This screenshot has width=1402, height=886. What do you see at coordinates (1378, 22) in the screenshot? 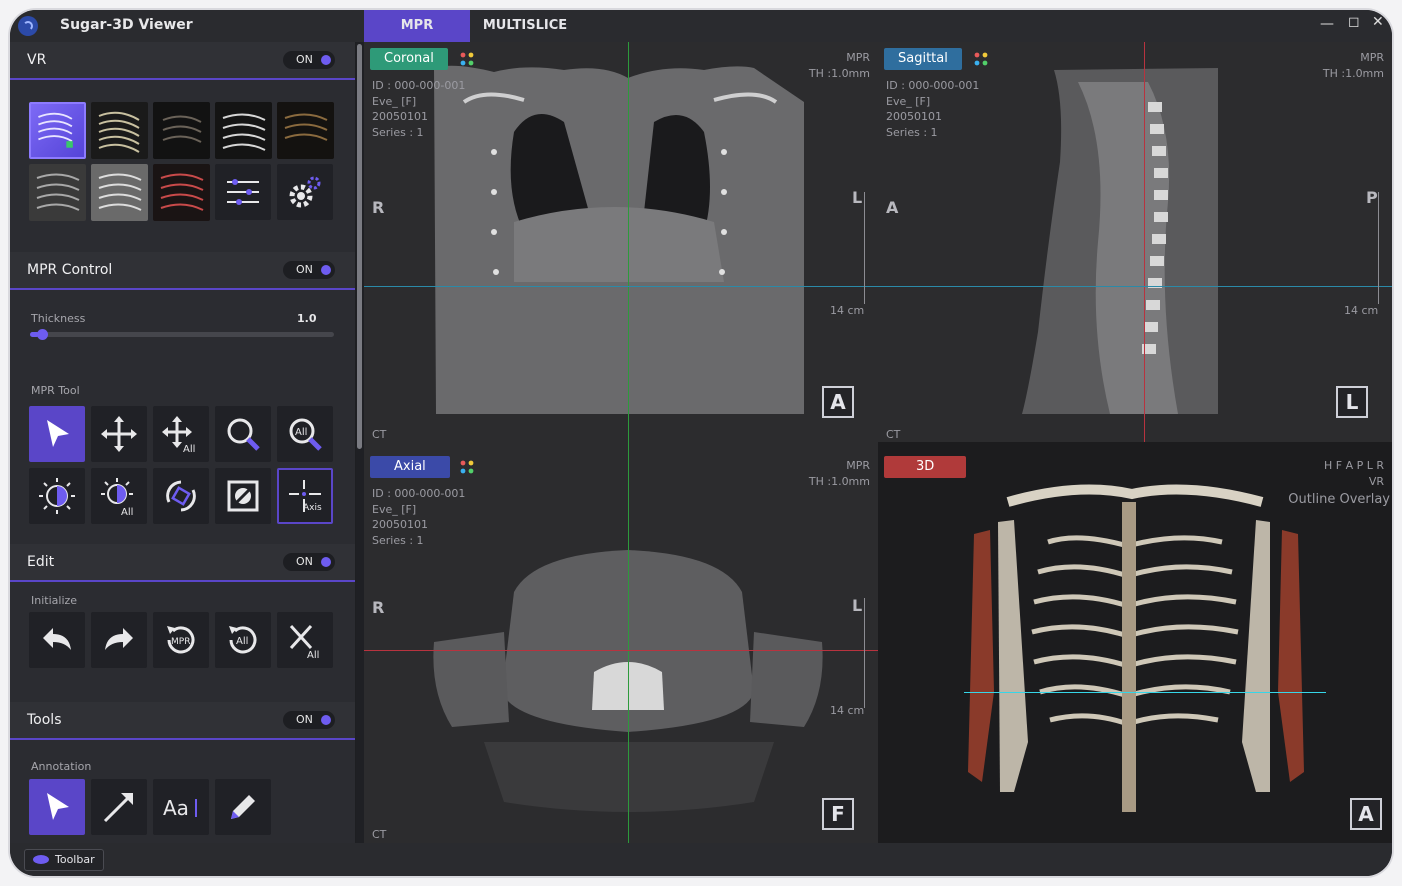
I see `close-icon: ✕` at bounding box center [1378, 22].